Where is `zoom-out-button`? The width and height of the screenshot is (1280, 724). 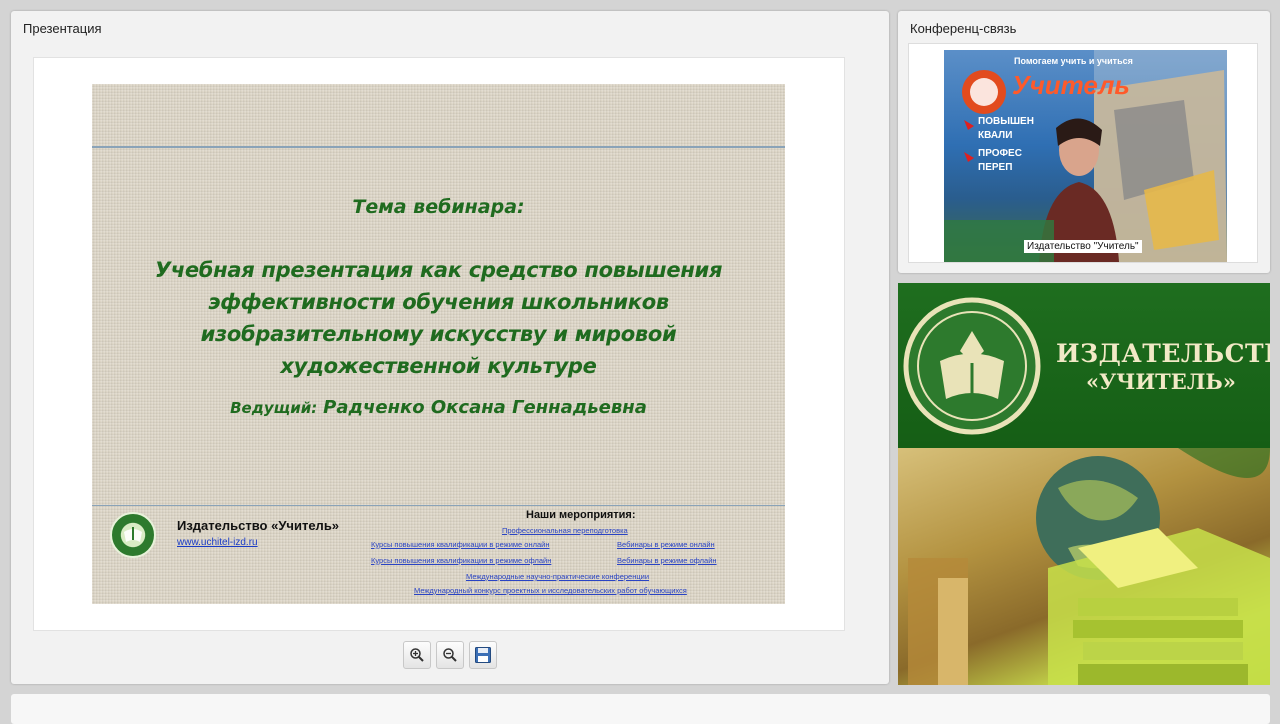
zoom-out-button is located at coordinates (450, 655).